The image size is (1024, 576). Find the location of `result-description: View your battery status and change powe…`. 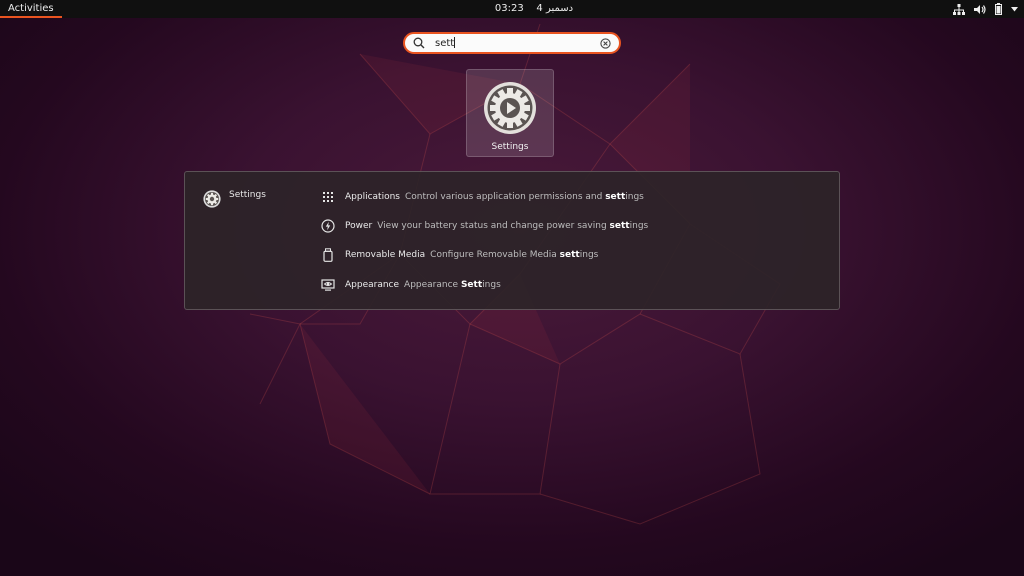

result-description: View your battery status and change powe… is located at coordinates (513, 226).